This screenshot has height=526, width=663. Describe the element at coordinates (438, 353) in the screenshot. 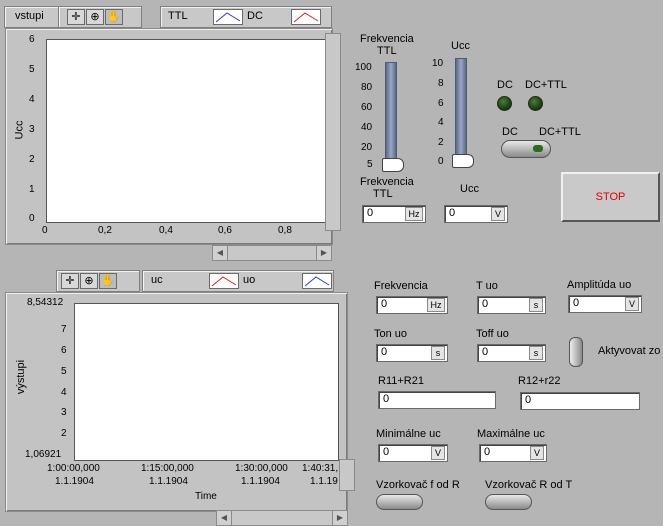

I see `ton-unit: s` at that location.